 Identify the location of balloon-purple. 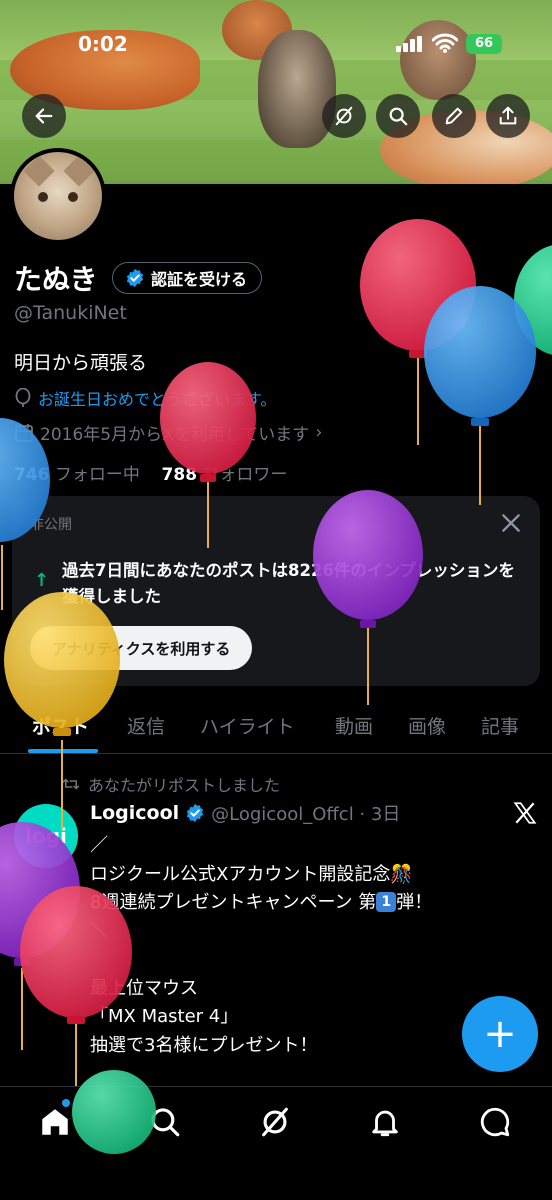
(368, 597).